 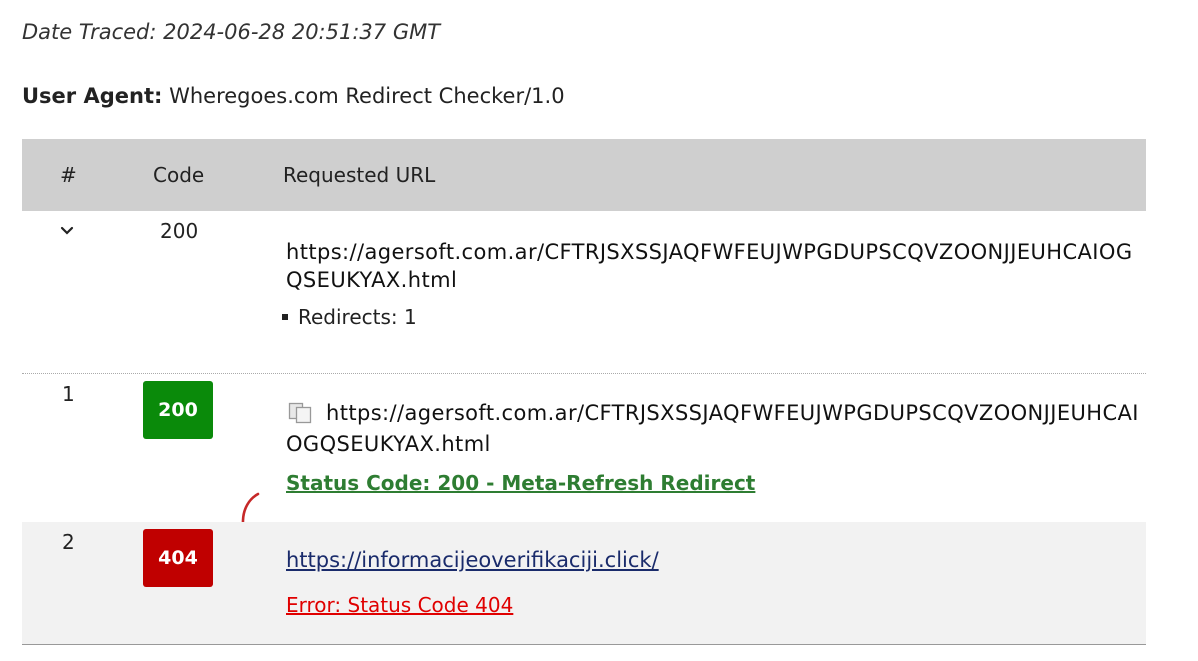 What do you see at coordinates (67, 230) in the screenshot?
I see `chevron-down-icon` at bounding box center [67, 230].